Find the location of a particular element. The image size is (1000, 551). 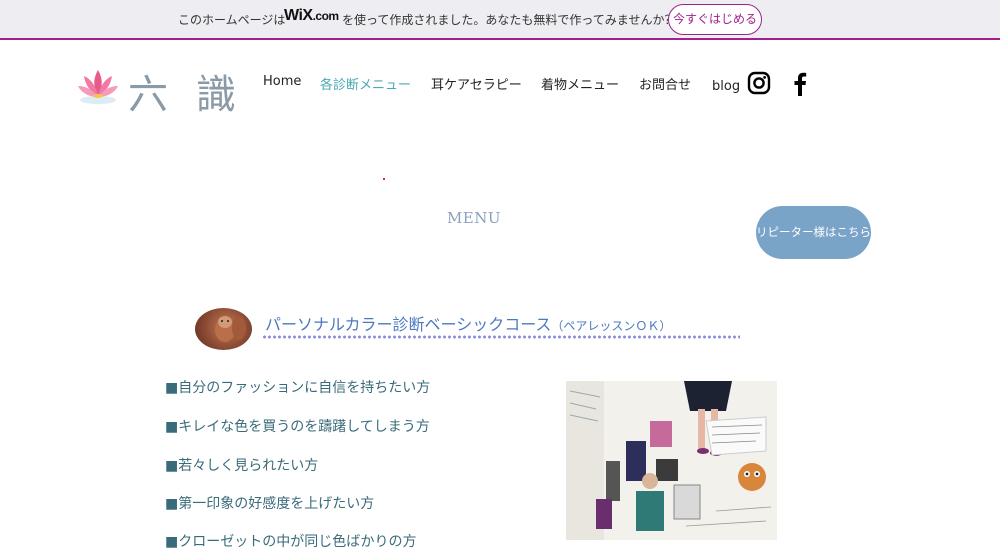

course-thumbnail-image is located at coordinates (223, 329).